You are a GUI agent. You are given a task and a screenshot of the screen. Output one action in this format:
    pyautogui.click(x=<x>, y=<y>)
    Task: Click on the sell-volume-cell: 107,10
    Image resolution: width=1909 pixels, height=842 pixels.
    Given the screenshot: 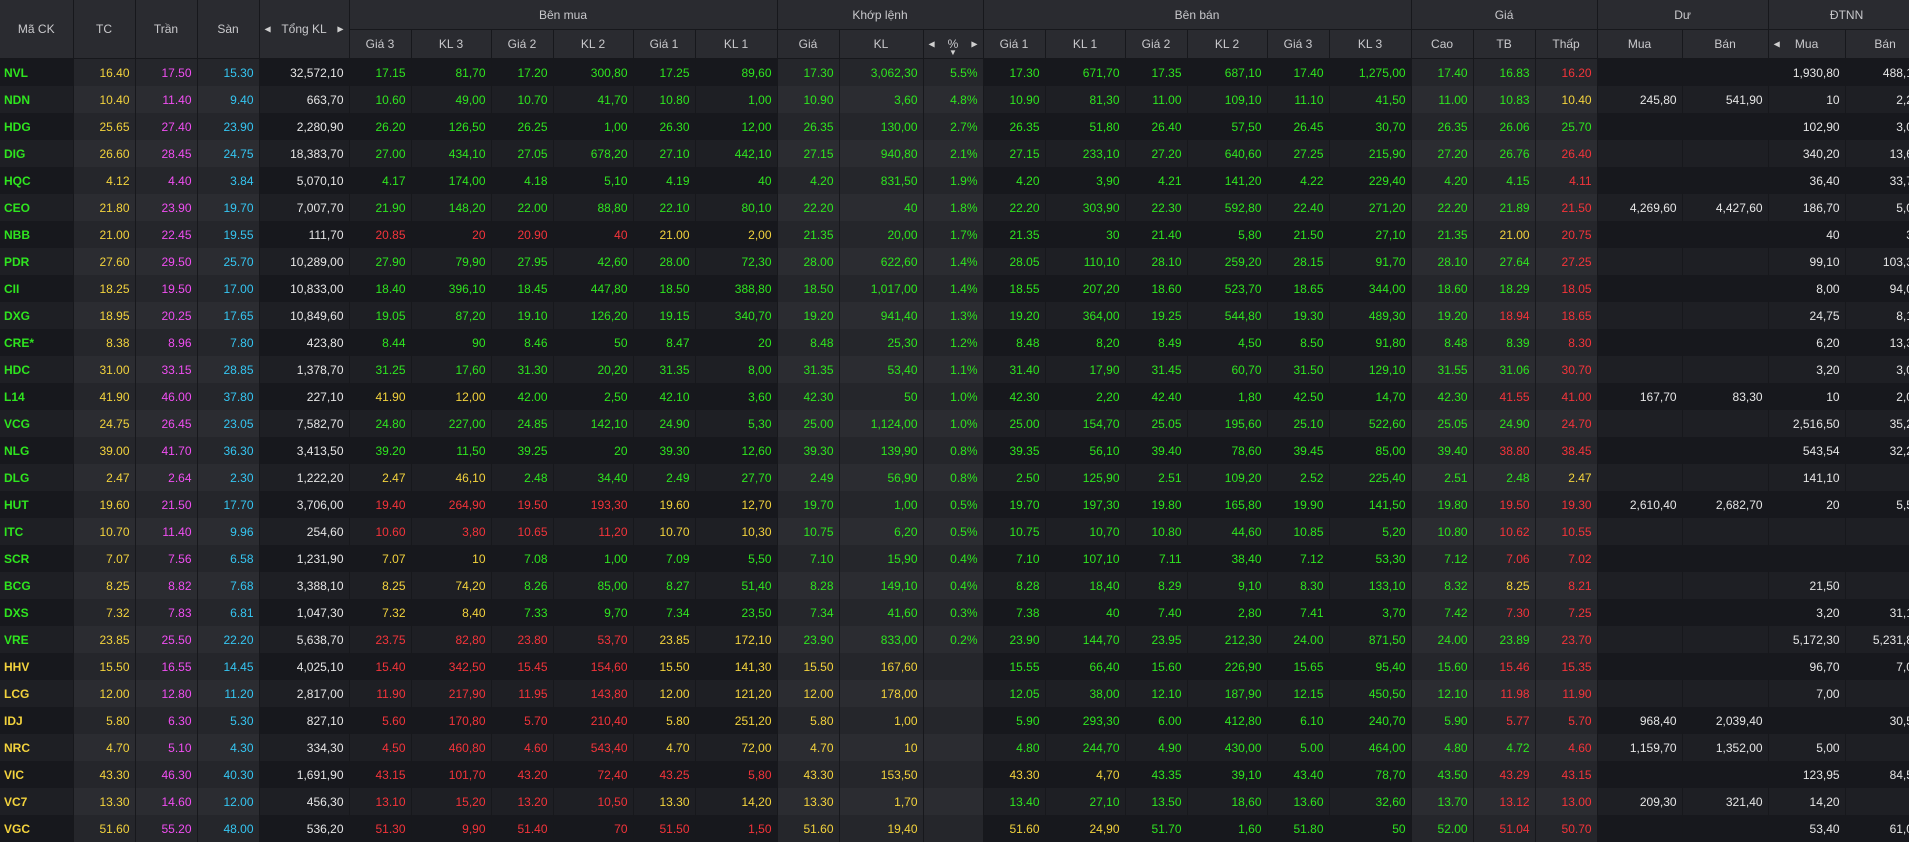 What is the action you would take?
    pyautogui.click(x=1085, y=558)
    